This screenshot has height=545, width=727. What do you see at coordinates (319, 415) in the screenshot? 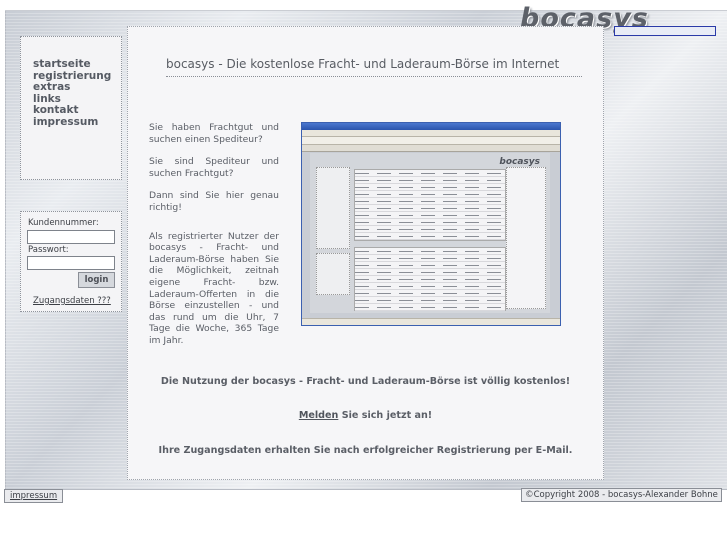
I see `signup-link: Melden` at bounding box center [319, 415].